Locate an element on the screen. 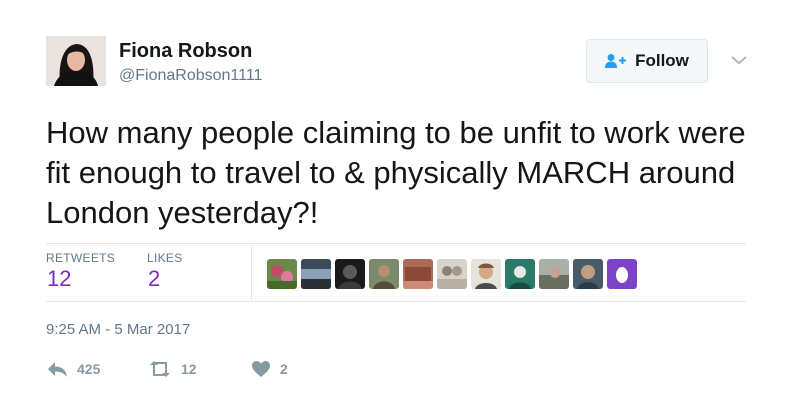  user-handle: @FionaRobson1111 is located at coordinates (190, 76).